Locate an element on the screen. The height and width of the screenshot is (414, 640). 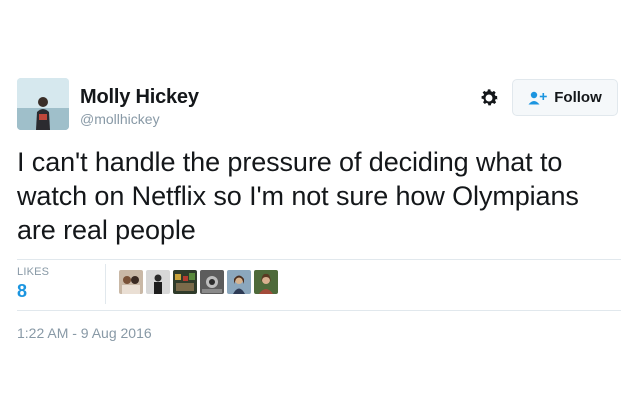
author-handle: @mollhickey is located at coordinates (120, 119).